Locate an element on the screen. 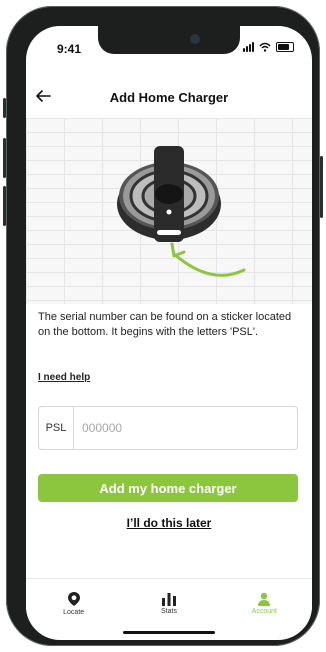 Image resolution: width=326 pixels, height=652 pixels. add-charger-button: Add my home charger is located at coordinates (168, 488).